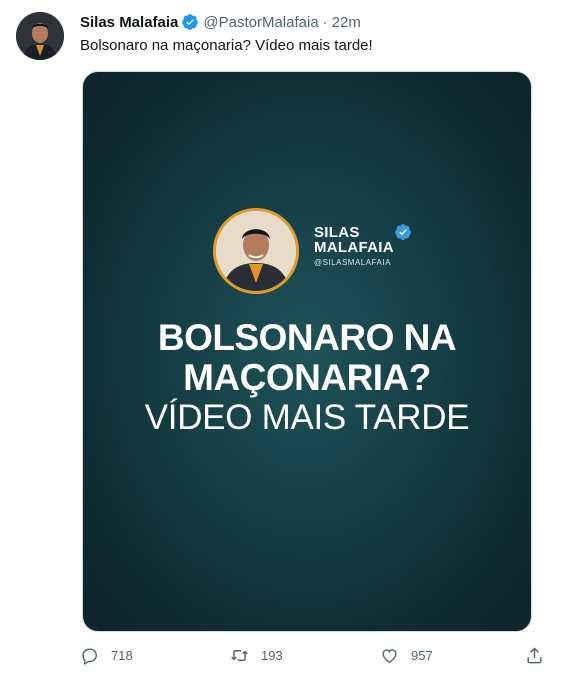 This screenshot has width=572, height=681. I want to click on author-name: Silas Malafaia, so click(129, 22).